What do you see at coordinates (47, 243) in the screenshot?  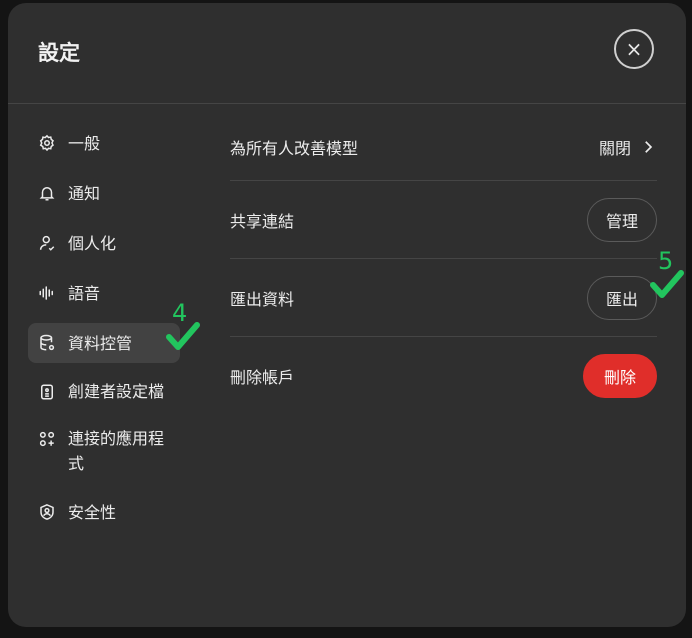 I see `person-icon` at bounding box center [47, 243].